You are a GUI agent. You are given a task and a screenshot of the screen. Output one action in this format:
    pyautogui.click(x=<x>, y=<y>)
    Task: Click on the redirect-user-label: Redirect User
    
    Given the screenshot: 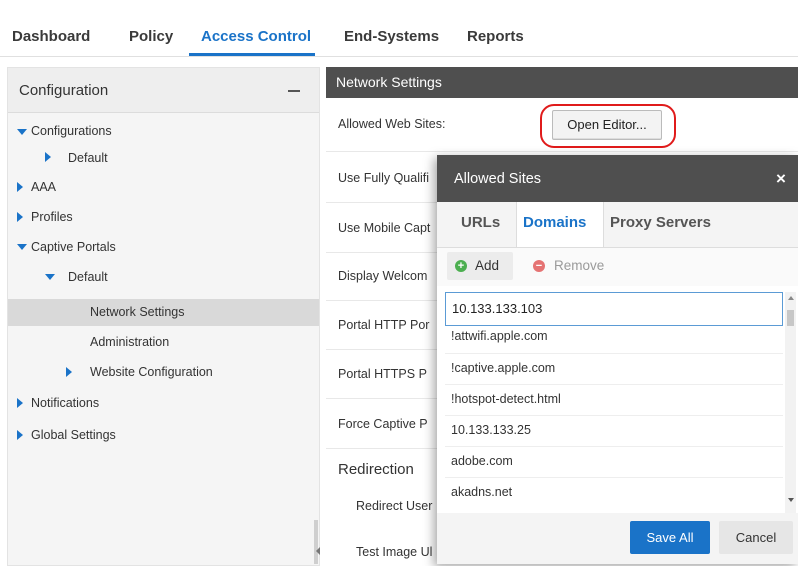 What is the action you would take?
    pyautogui.click(x=394, y=506)
    